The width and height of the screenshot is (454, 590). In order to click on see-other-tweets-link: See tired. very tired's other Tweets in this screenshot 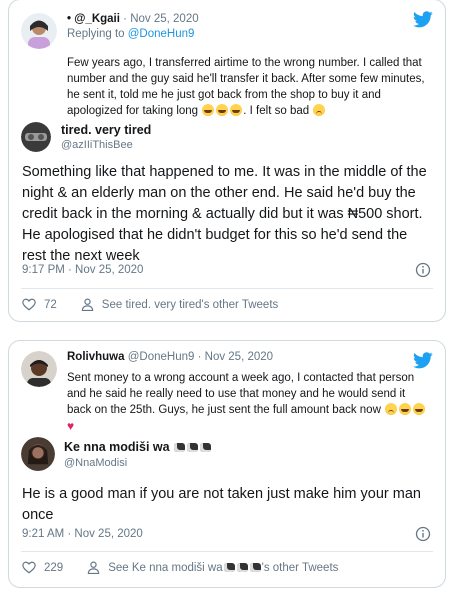, I will do `click(190, 305)`.